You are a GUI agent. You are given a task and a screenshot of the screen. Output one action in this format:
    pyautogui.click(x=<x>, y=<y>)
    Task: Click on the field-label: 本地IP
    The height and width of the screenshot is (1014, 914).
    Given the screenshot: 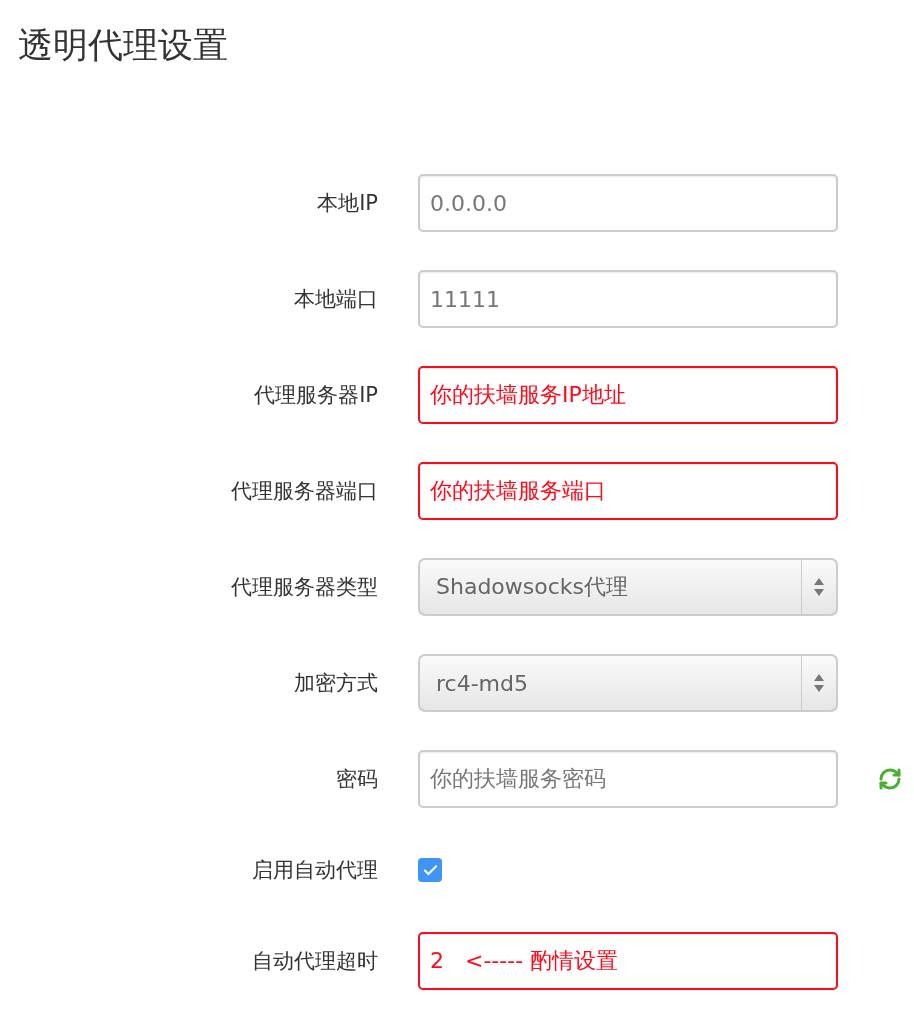 What is the action you would take?
    pyautogui.click(x=347, y=203)
    